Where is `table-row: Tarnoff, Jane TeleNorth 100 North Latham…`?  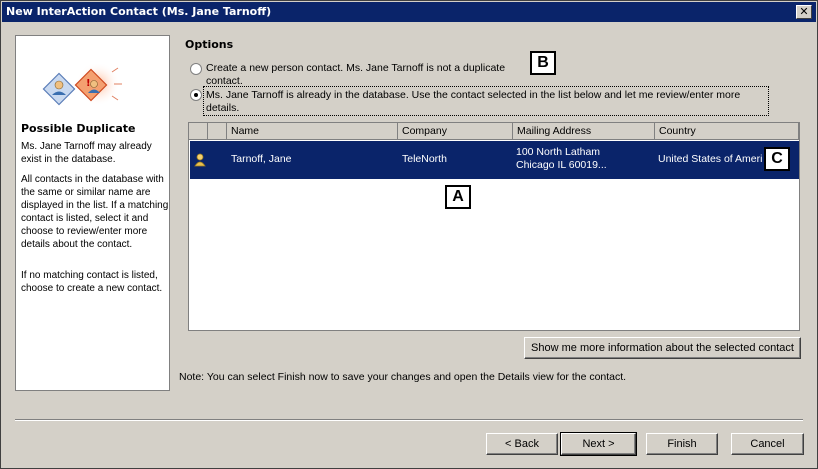
table-row: Tarnoff, Jane TeleNorth 100 North Latham… is located at coordinates (494, 160).